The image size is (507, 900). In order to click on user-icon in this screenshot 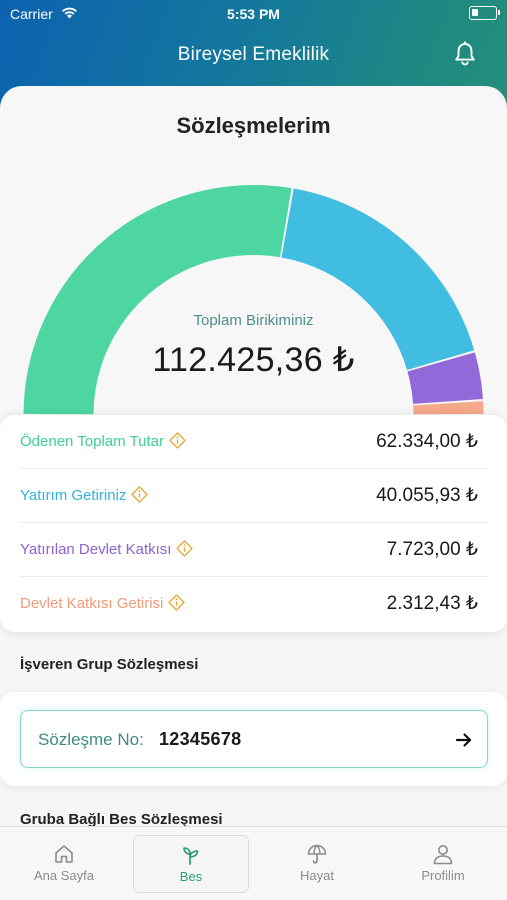, I will do `click(443, 855)`.